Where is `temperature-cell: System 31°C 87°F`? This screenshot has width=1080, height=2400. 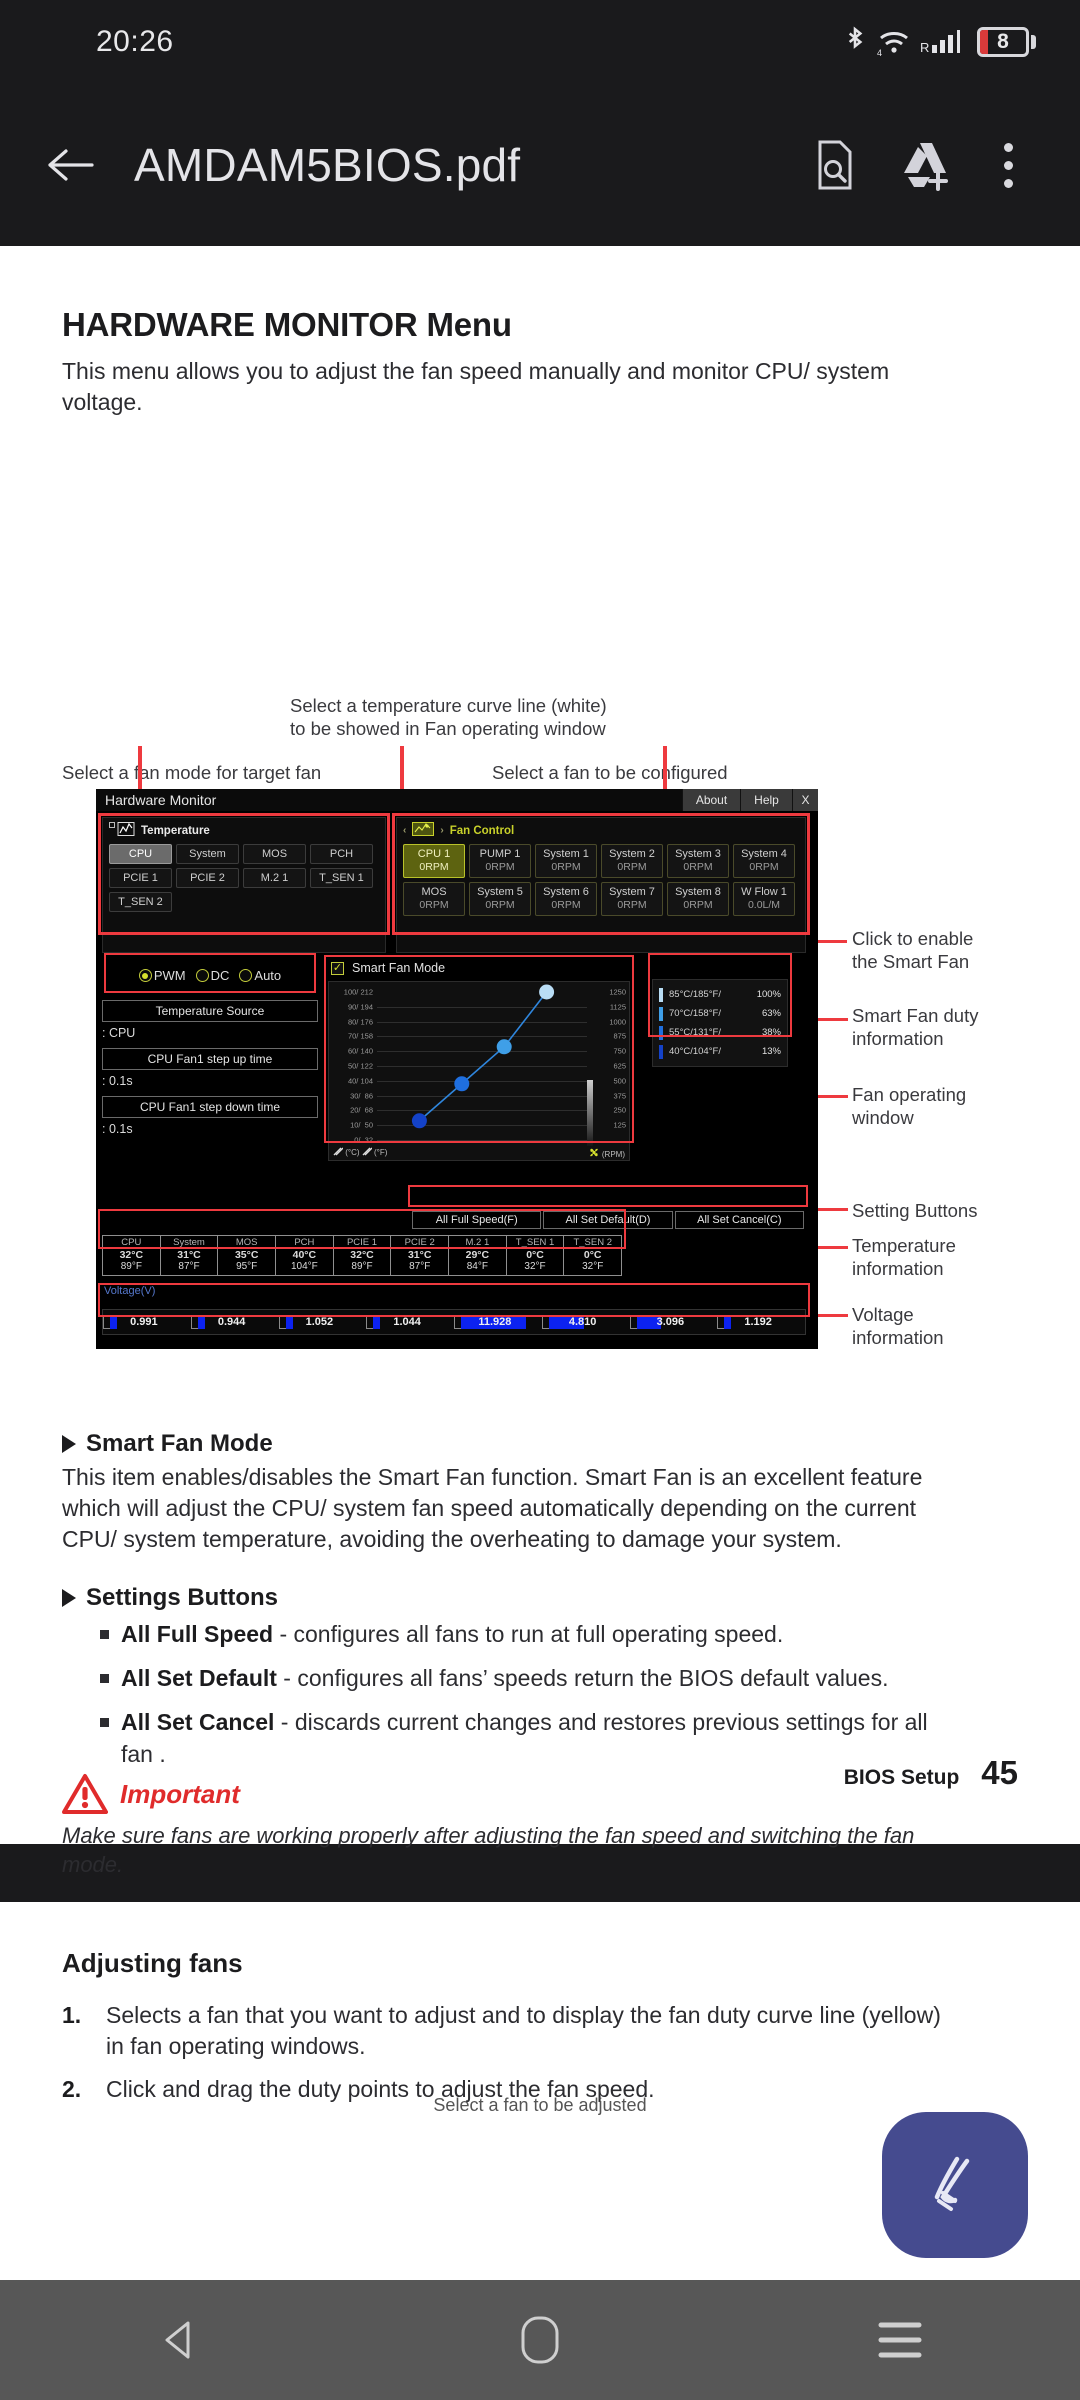 temperature-cell: System 31°C 87°F is located at coordinates (190, 1255).